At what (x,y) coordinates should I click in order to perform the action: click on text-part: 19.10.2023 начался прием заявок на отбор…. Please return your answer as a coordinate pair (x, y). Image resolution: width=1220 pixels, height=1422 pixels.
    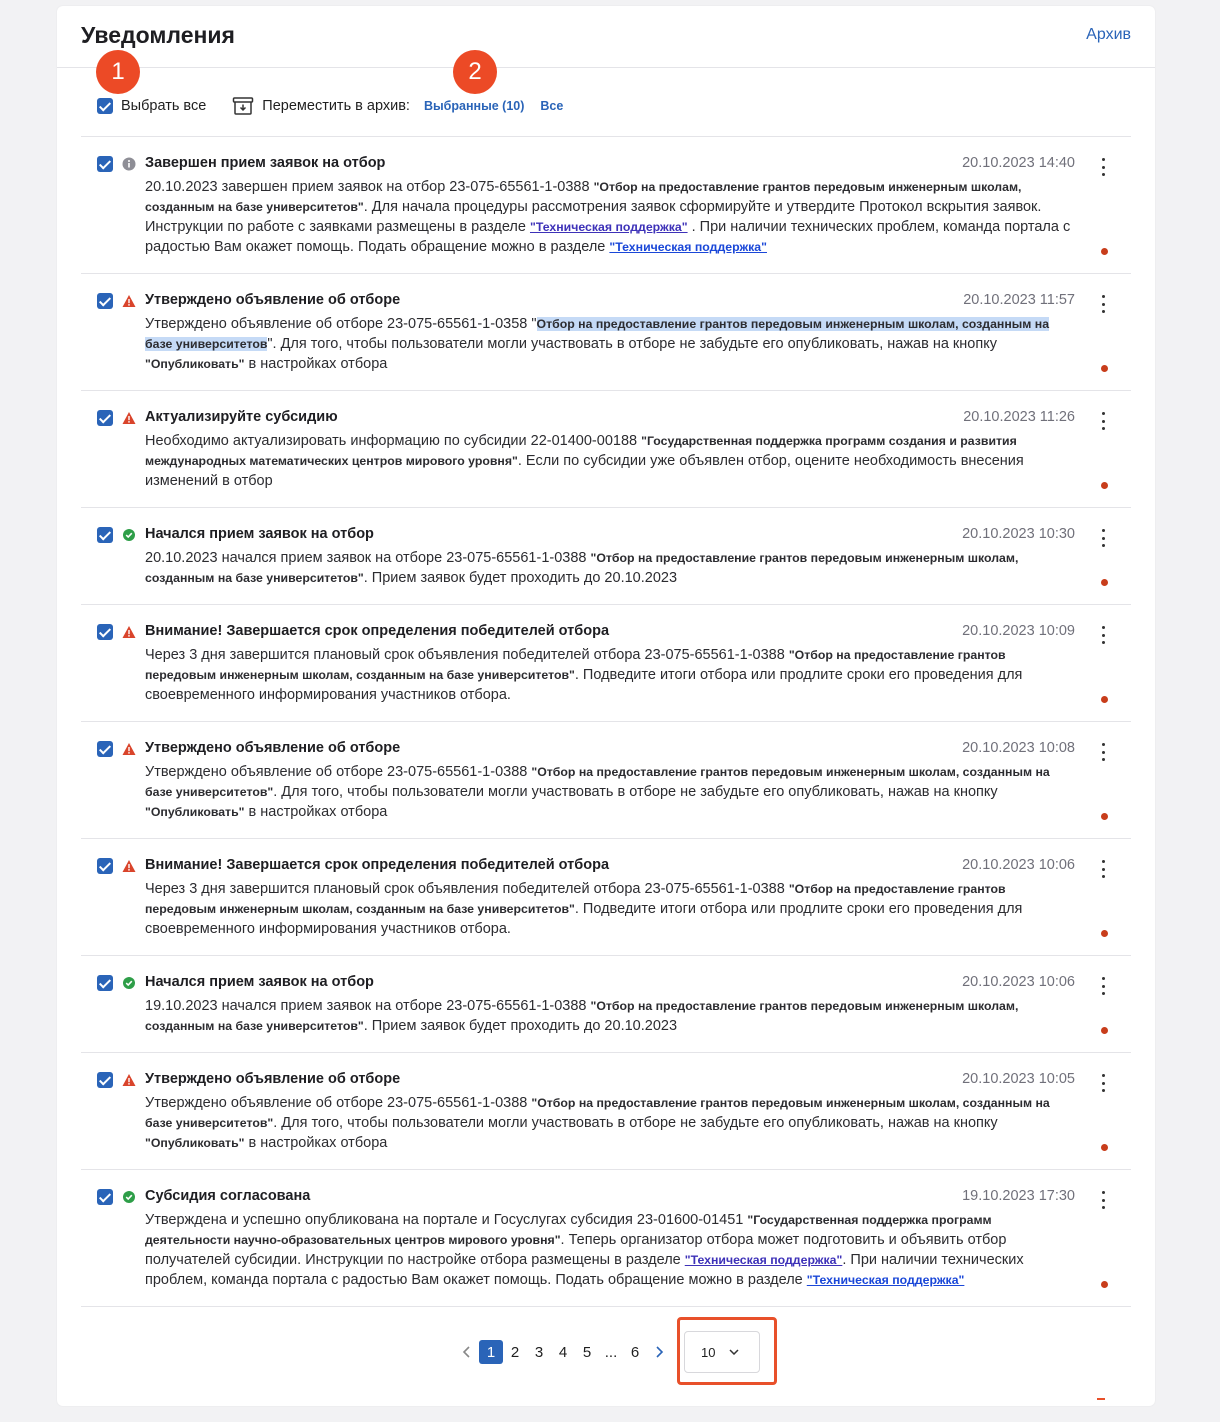
    Looking at the image, I should click on (368, 1006).